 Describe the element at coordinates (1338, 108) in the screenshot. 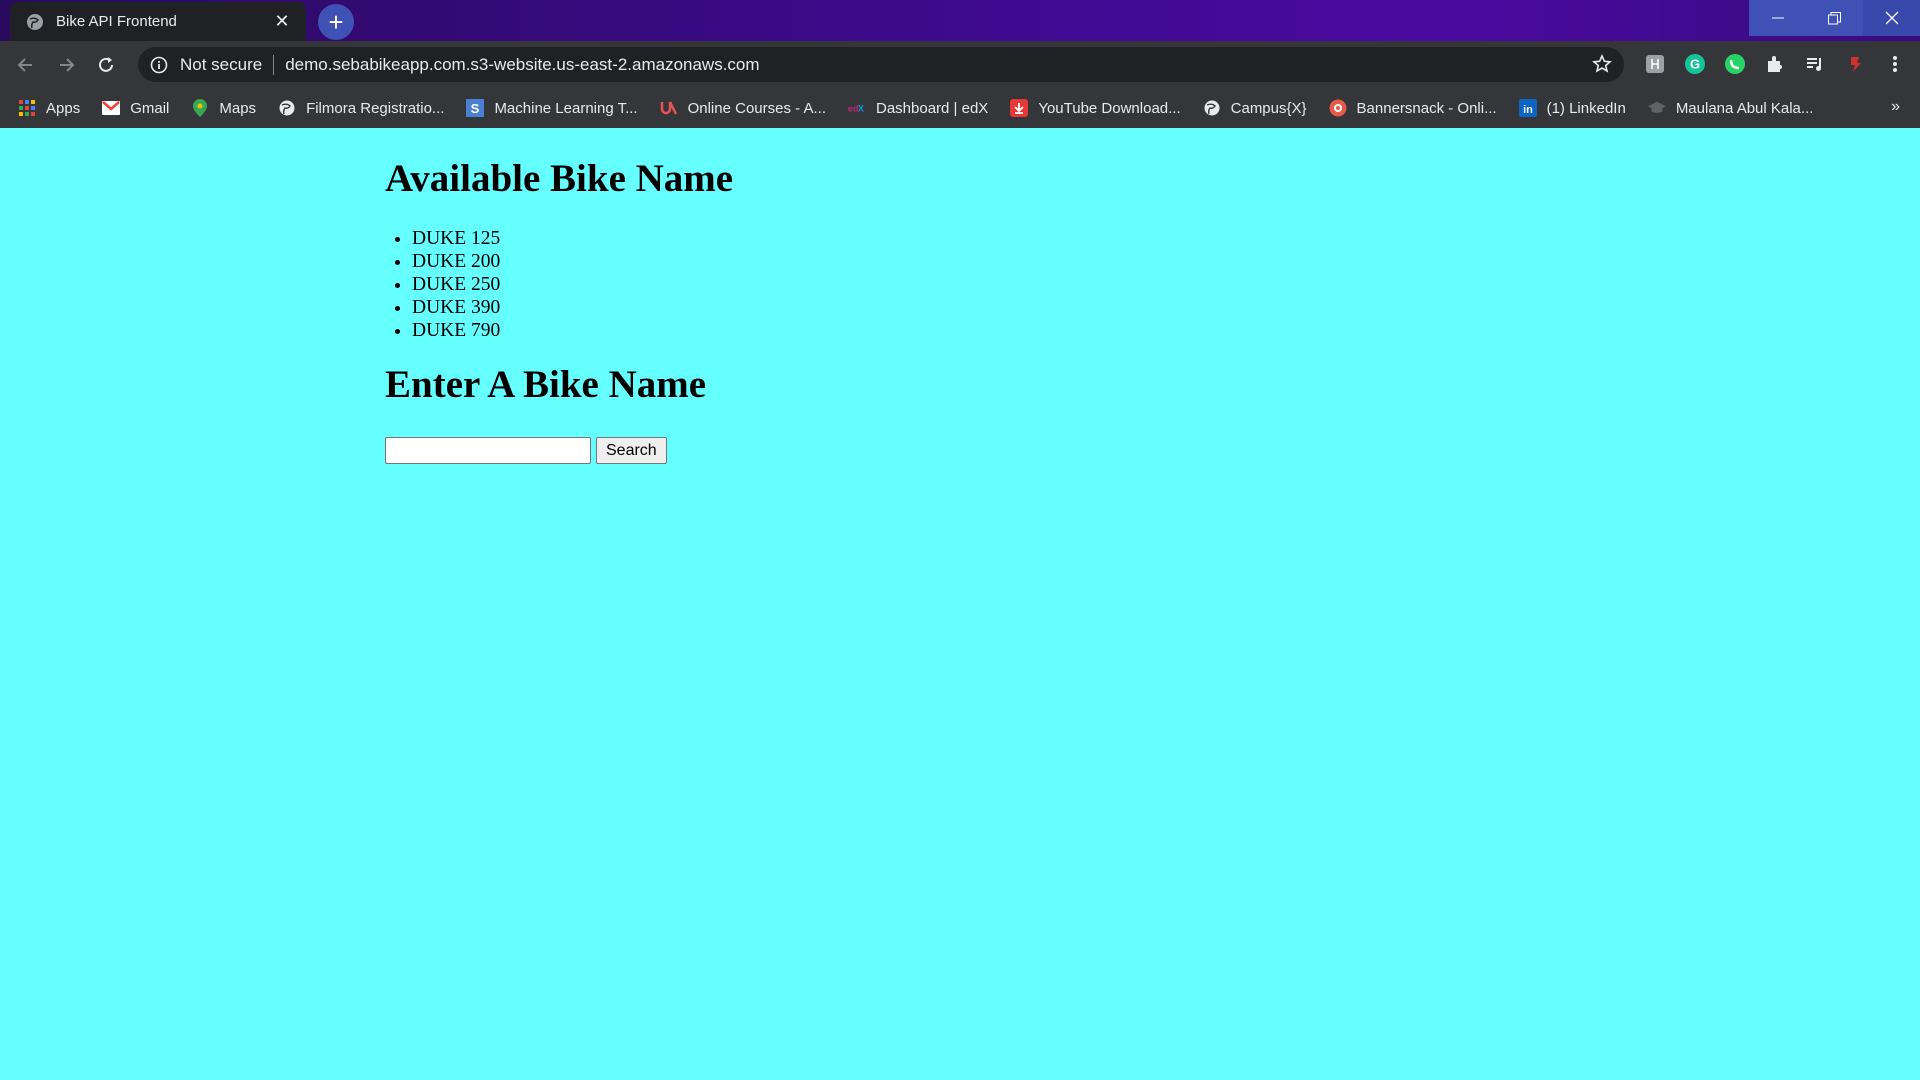

I see `bannersnack-icon` at that location.